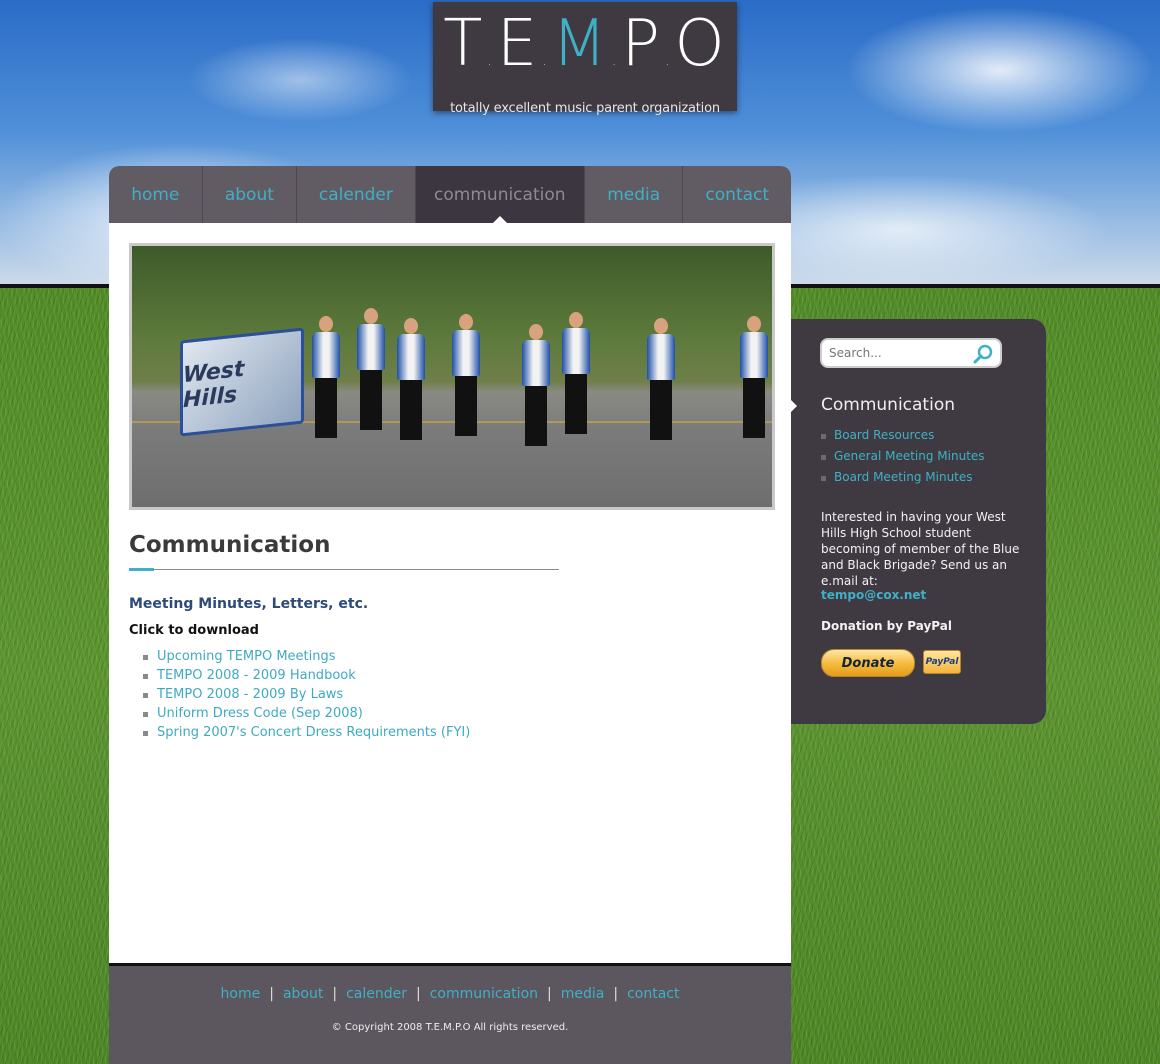 The image size is (1160, 1064). I want to click on footer-link-home: home, so click(241, 994).